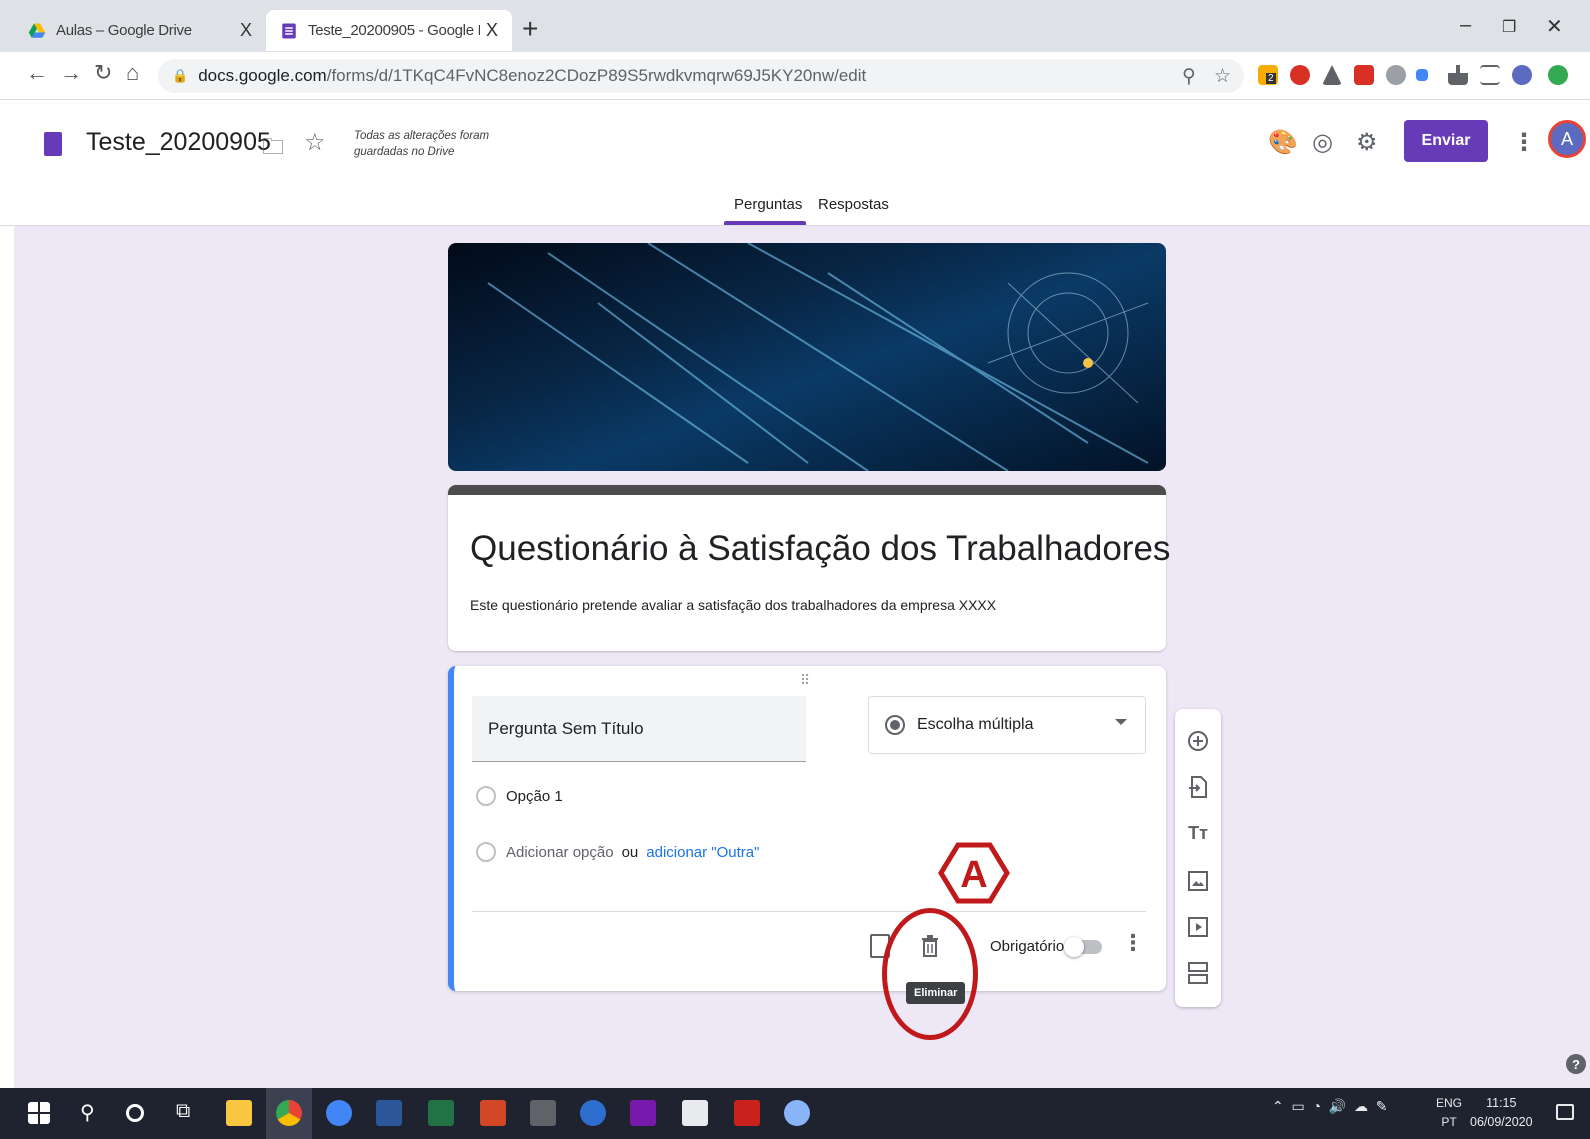 The width and height of the screenshot is (1590, 1139). I want to click on add-section-icon, so click(1198, 973).